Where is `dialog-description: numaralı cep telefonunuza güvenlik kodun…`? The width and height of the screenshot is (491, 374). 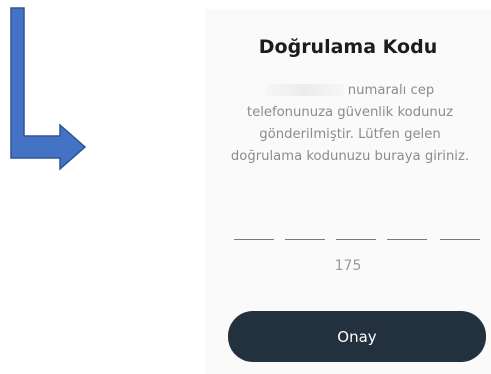
dialog-description: numaralı cep telefonunuza güvenlik kodun… is located at coordinates (350, 124).